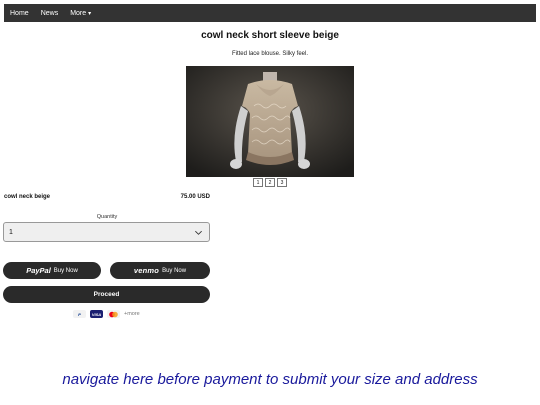 Image resolution: width=540 pixels, height=405 pixels. Describe the element at coordinates (106, 232) in the screenshot. I see `quantity-select: 1` at that location.